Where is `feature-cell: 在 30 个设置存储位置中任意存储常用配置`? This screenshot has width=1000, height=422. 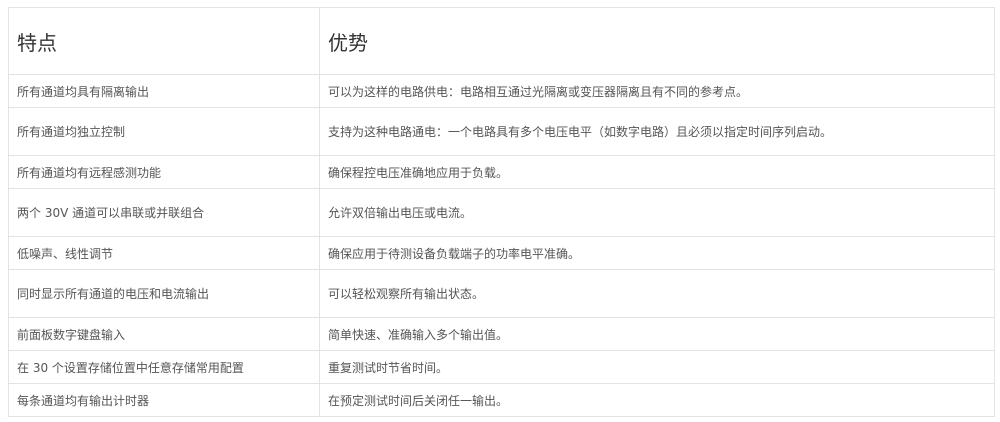
feature-cell: 在 30 个设置存储位置中任意存储常用配置 is located at coordinates (164, 367).